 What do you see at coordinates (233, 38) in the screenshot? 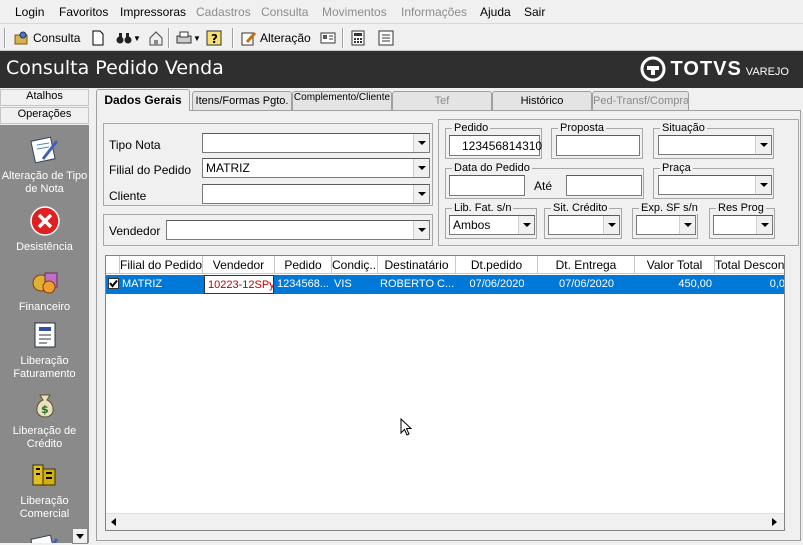
I see `toolbar-separator` at bounding box center [233, 38].